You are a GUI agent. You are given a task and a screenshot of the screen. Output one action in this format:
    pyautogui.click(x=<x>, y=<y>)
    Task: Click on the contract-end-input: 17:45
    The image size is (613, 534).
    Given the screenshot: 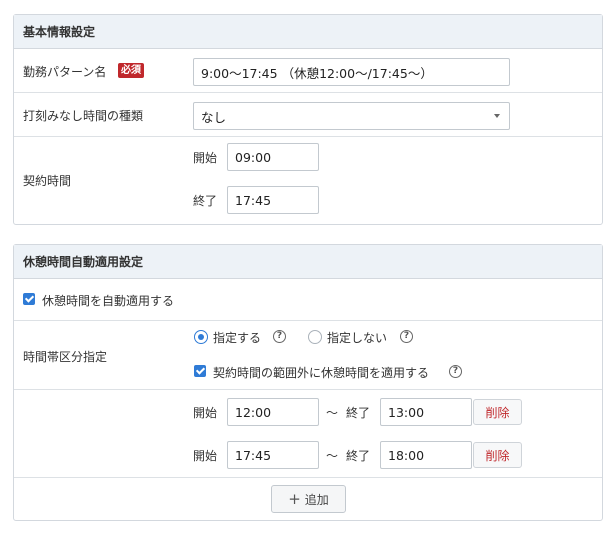 What is the action you would take?
    pyautogui.click(x=273, y=200)
    